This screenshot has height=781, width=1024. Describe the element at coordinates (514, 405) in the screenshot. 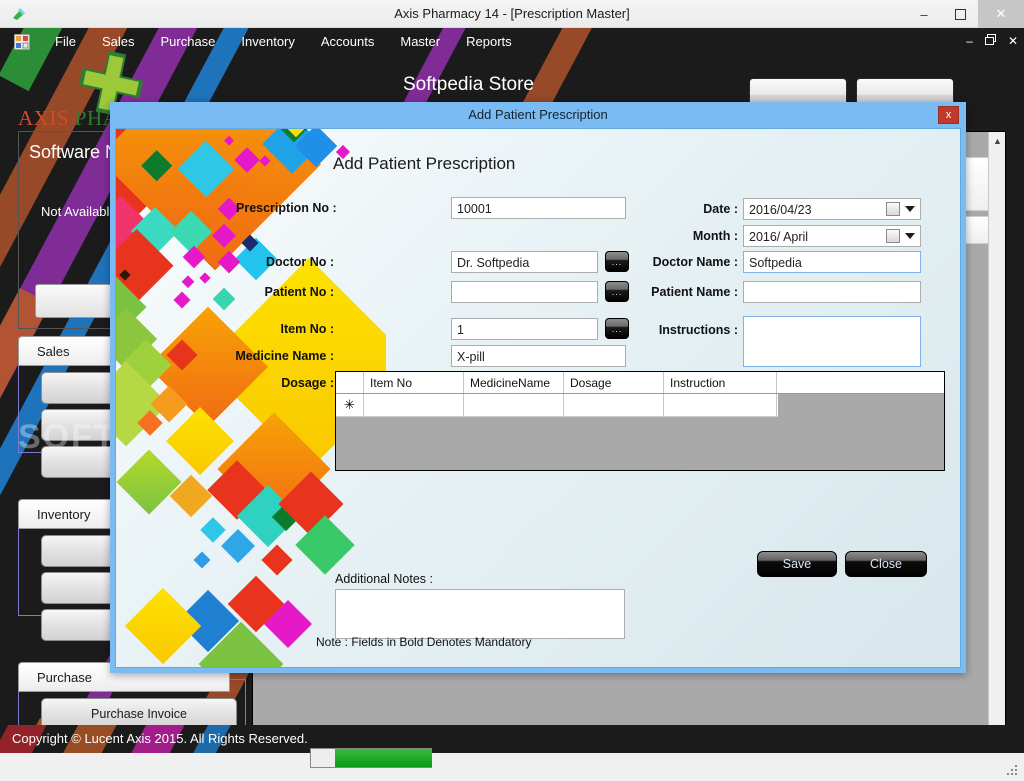

I see `grid-cell-medicine-name` at that location.